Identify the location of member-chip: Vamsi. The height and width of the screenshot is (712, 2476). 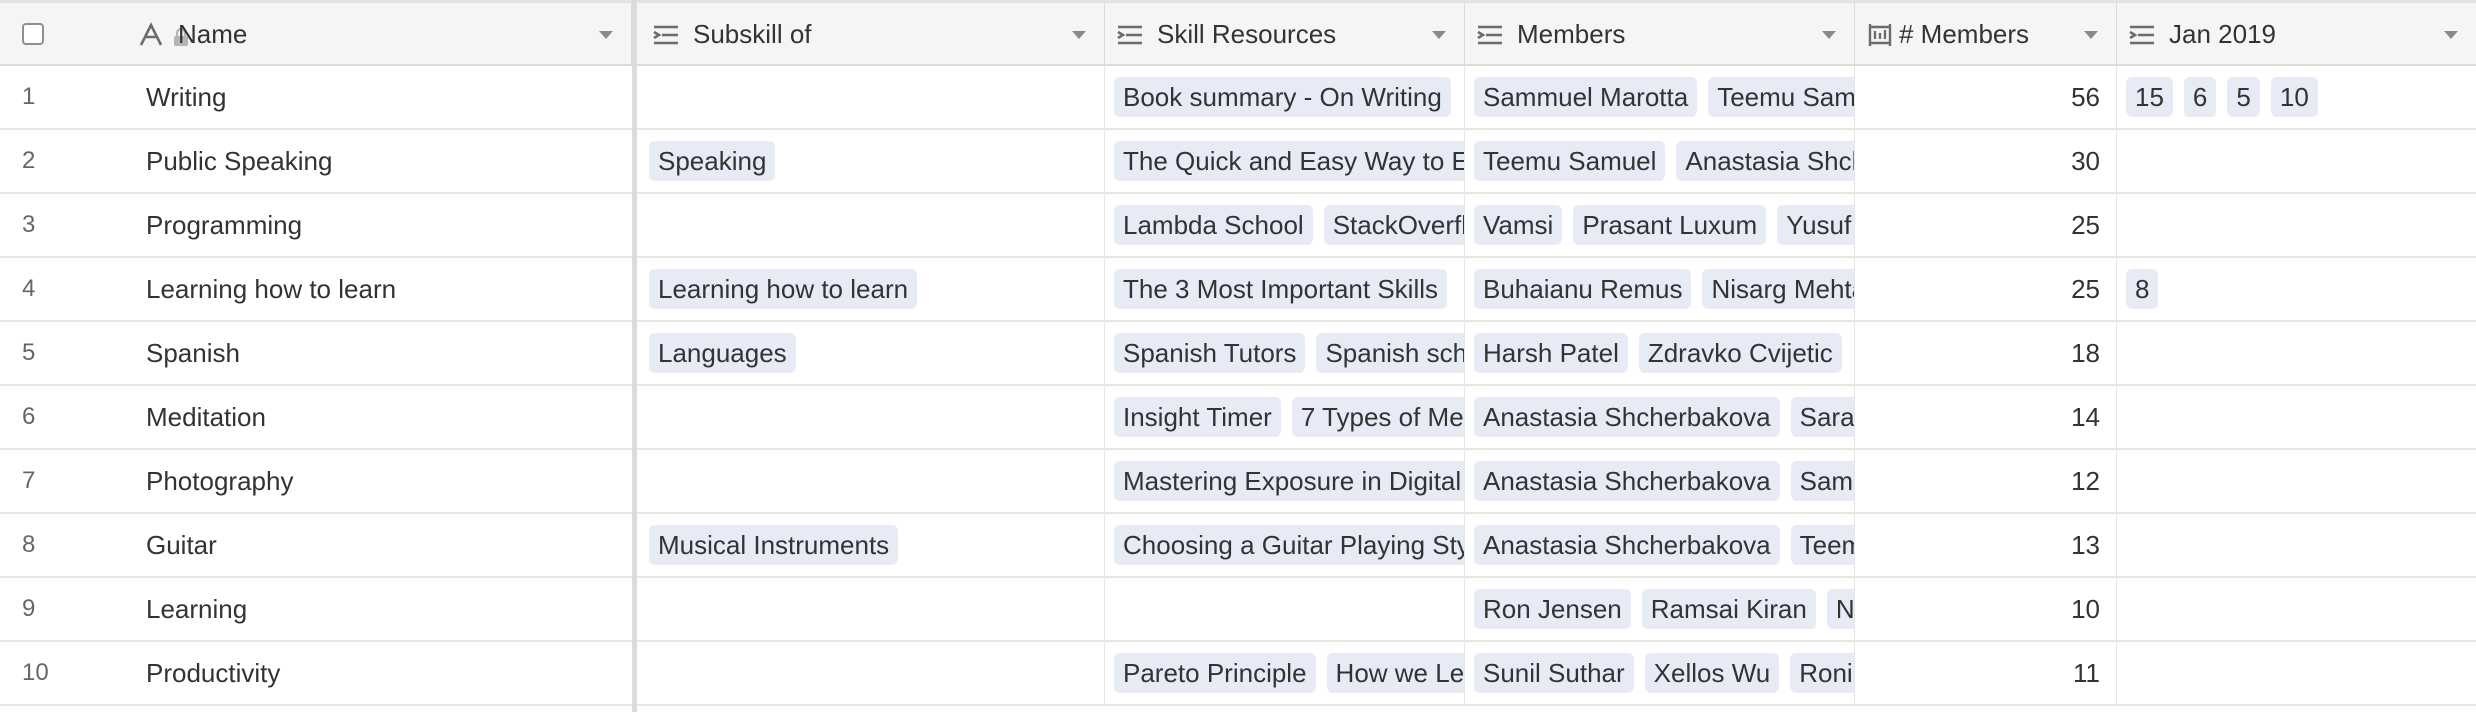
(1518, 225).